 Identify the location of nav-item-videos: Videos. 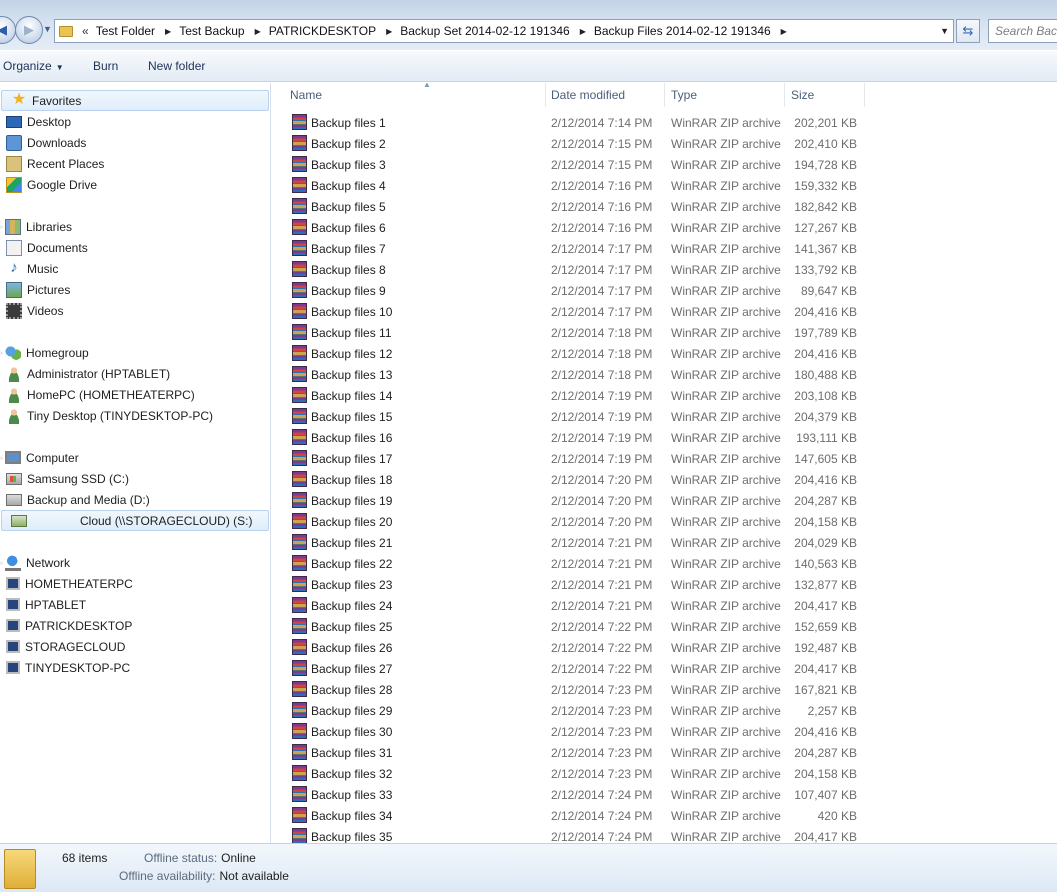
(140, 310).